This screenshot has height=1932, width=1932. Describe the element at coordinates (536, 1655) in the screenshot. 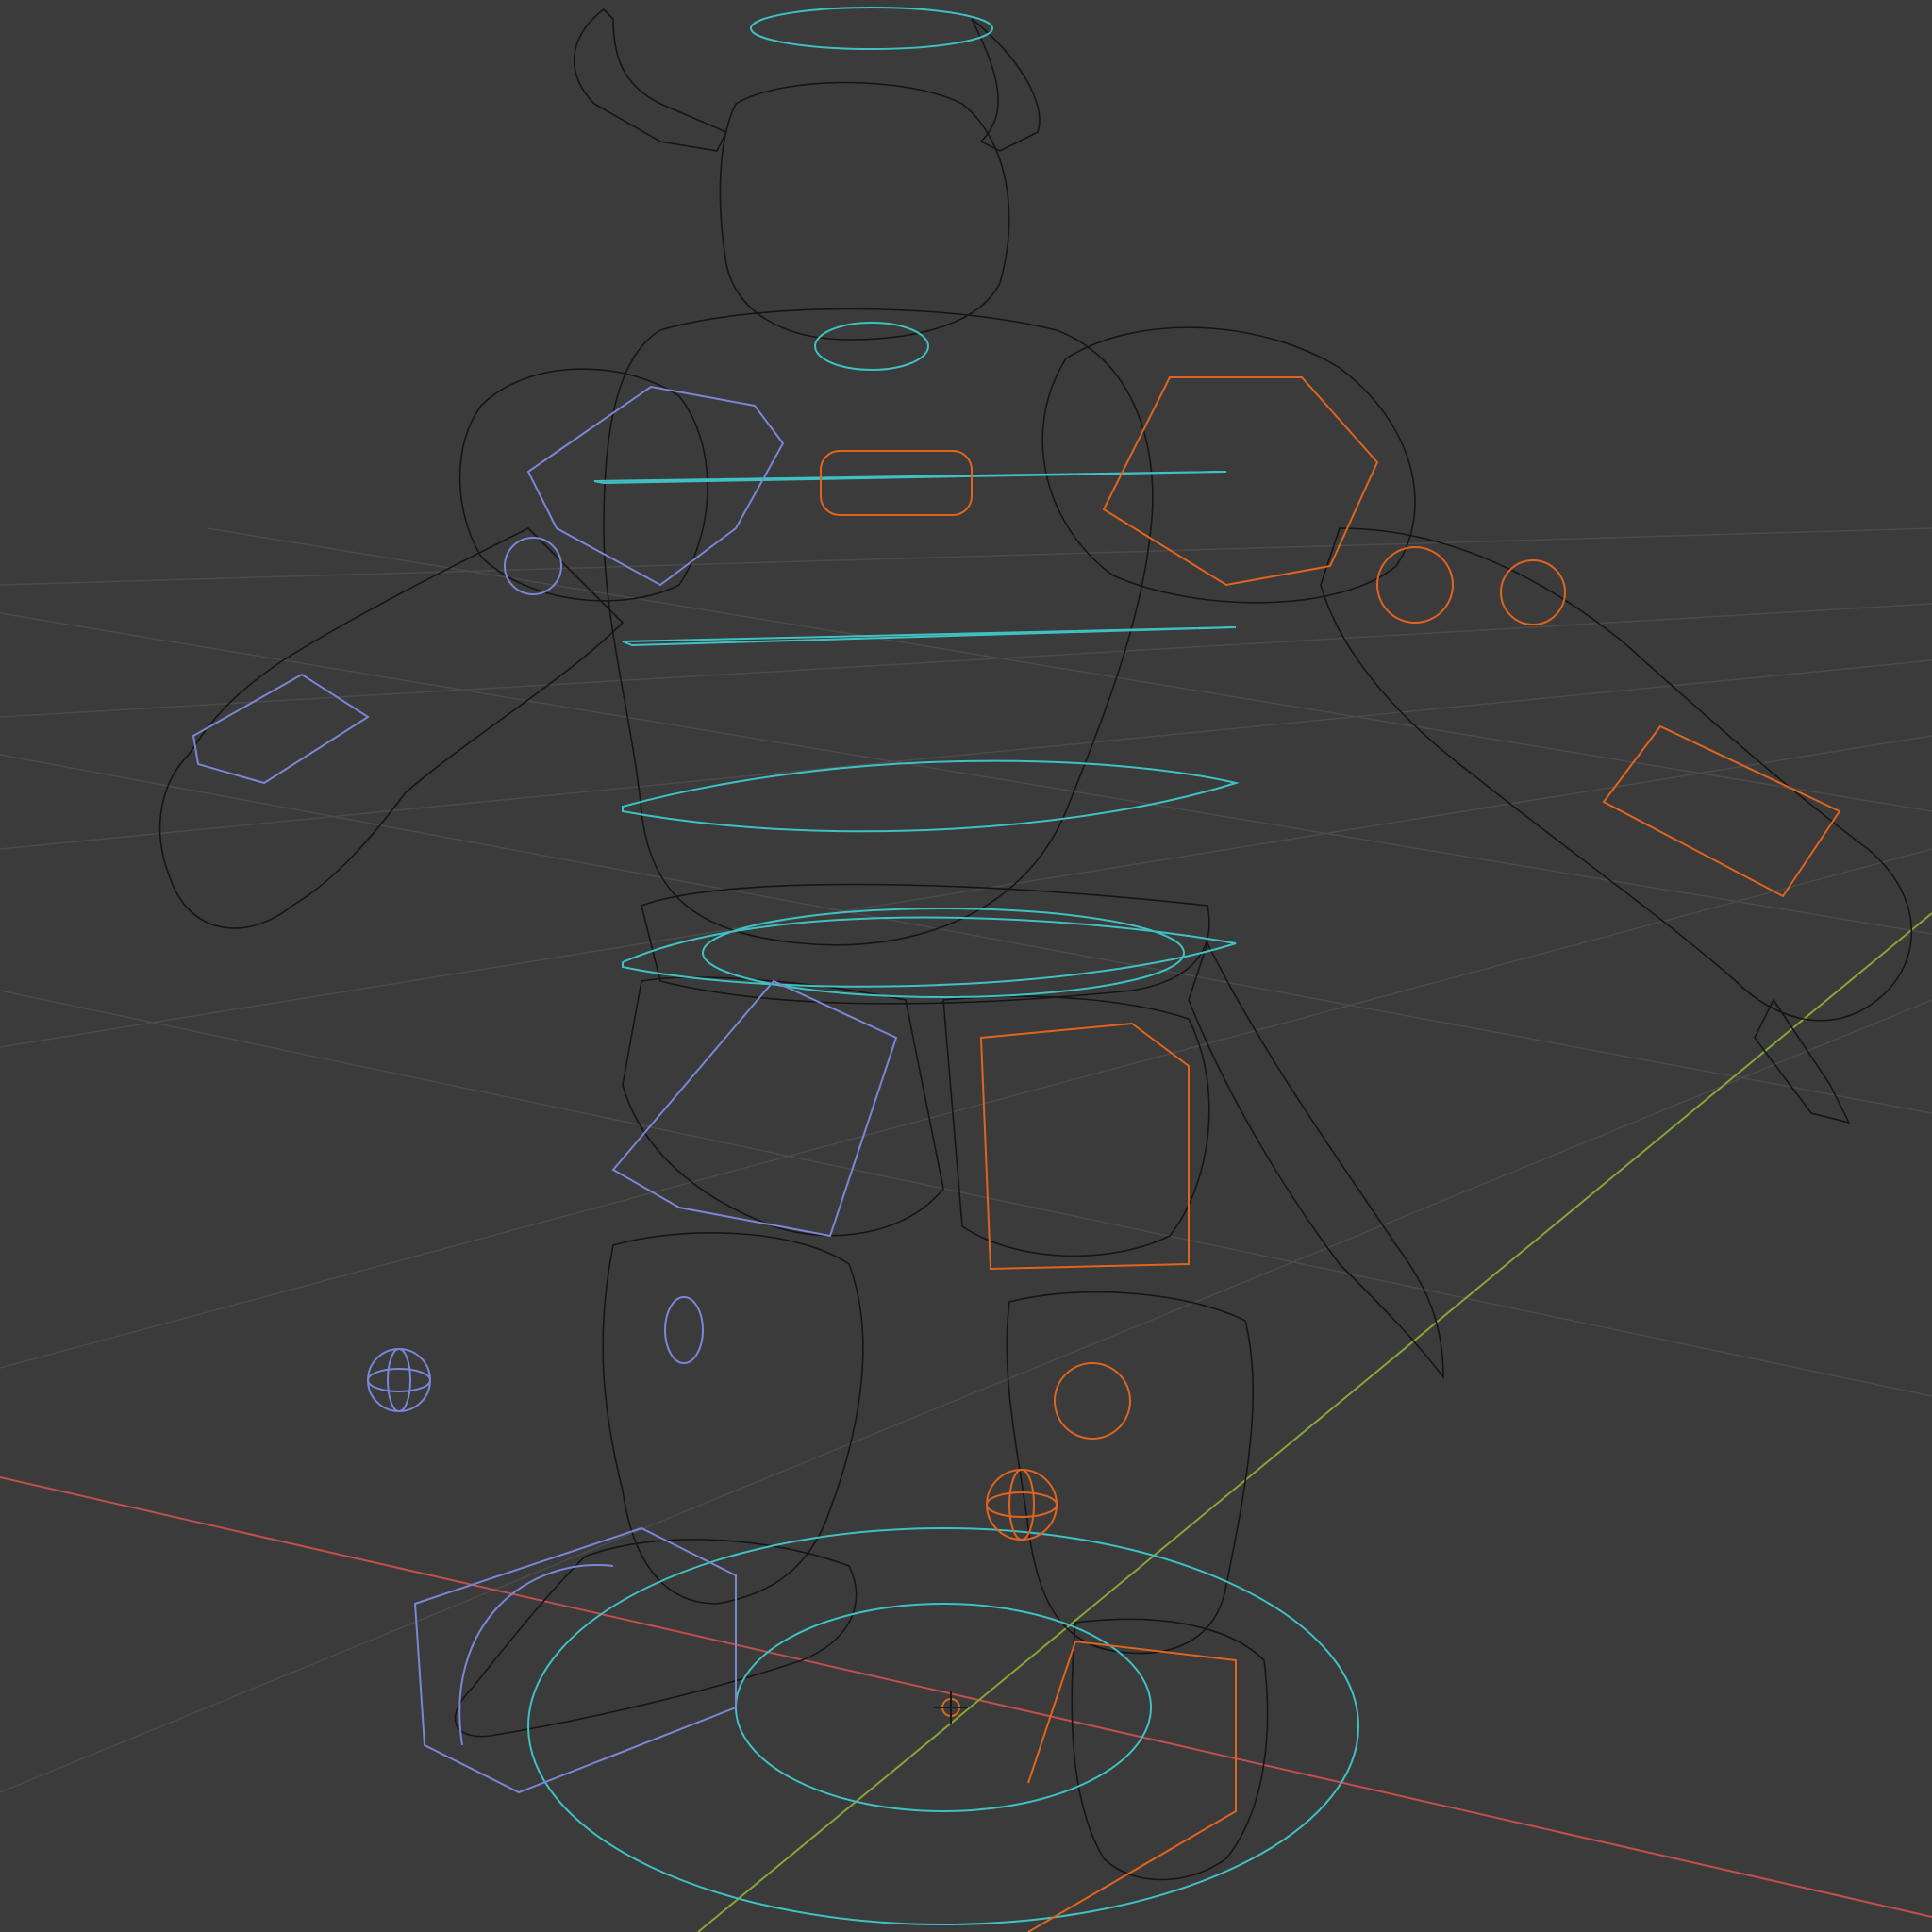

I see `left-heel-arc` at that location.